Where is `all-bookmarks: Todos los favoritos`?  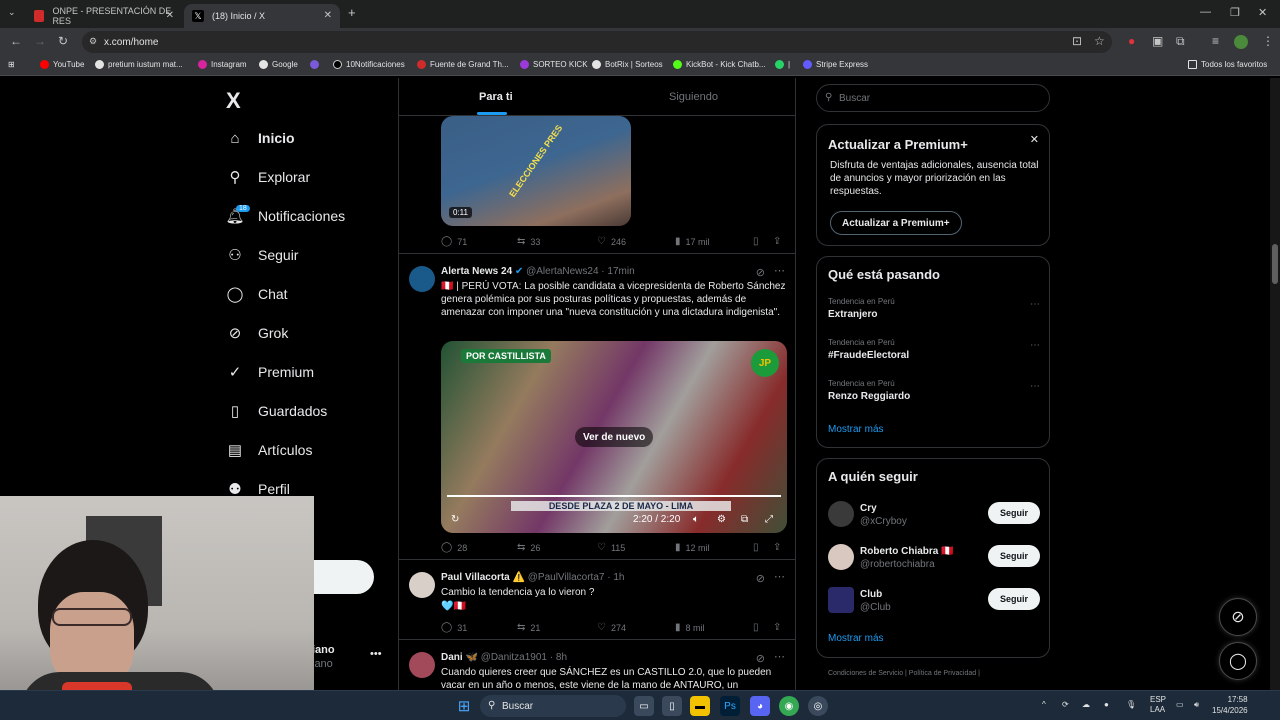 all-bookmarks: Todos los favoritos is located at coordinates (1227, 64).